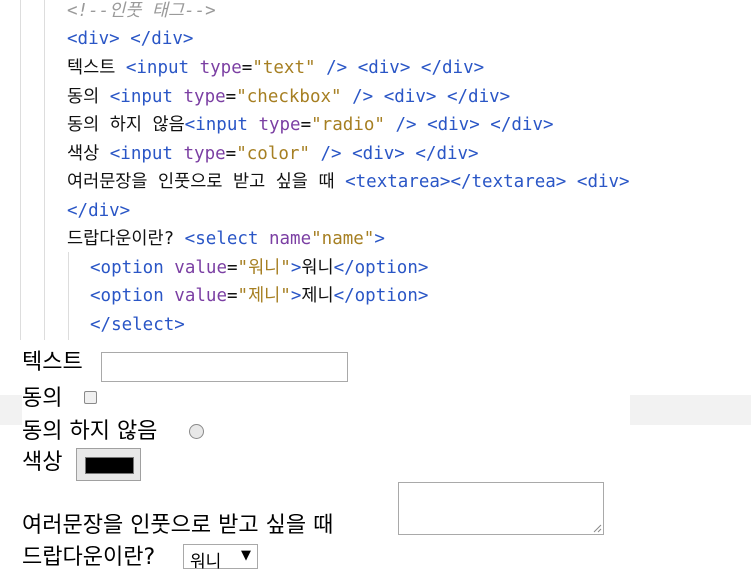 This screenshot has height=573, width=751. I want to click on select-value: 워니, so click(206, 562).